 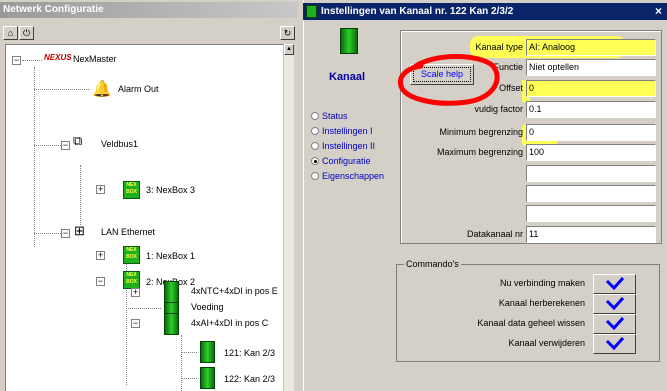 What do you see at coordinates (542, 283) in the screenshot?
I see `cmd-label-verbinding: Nu verbinding maken` at bounding box center [542, 283].